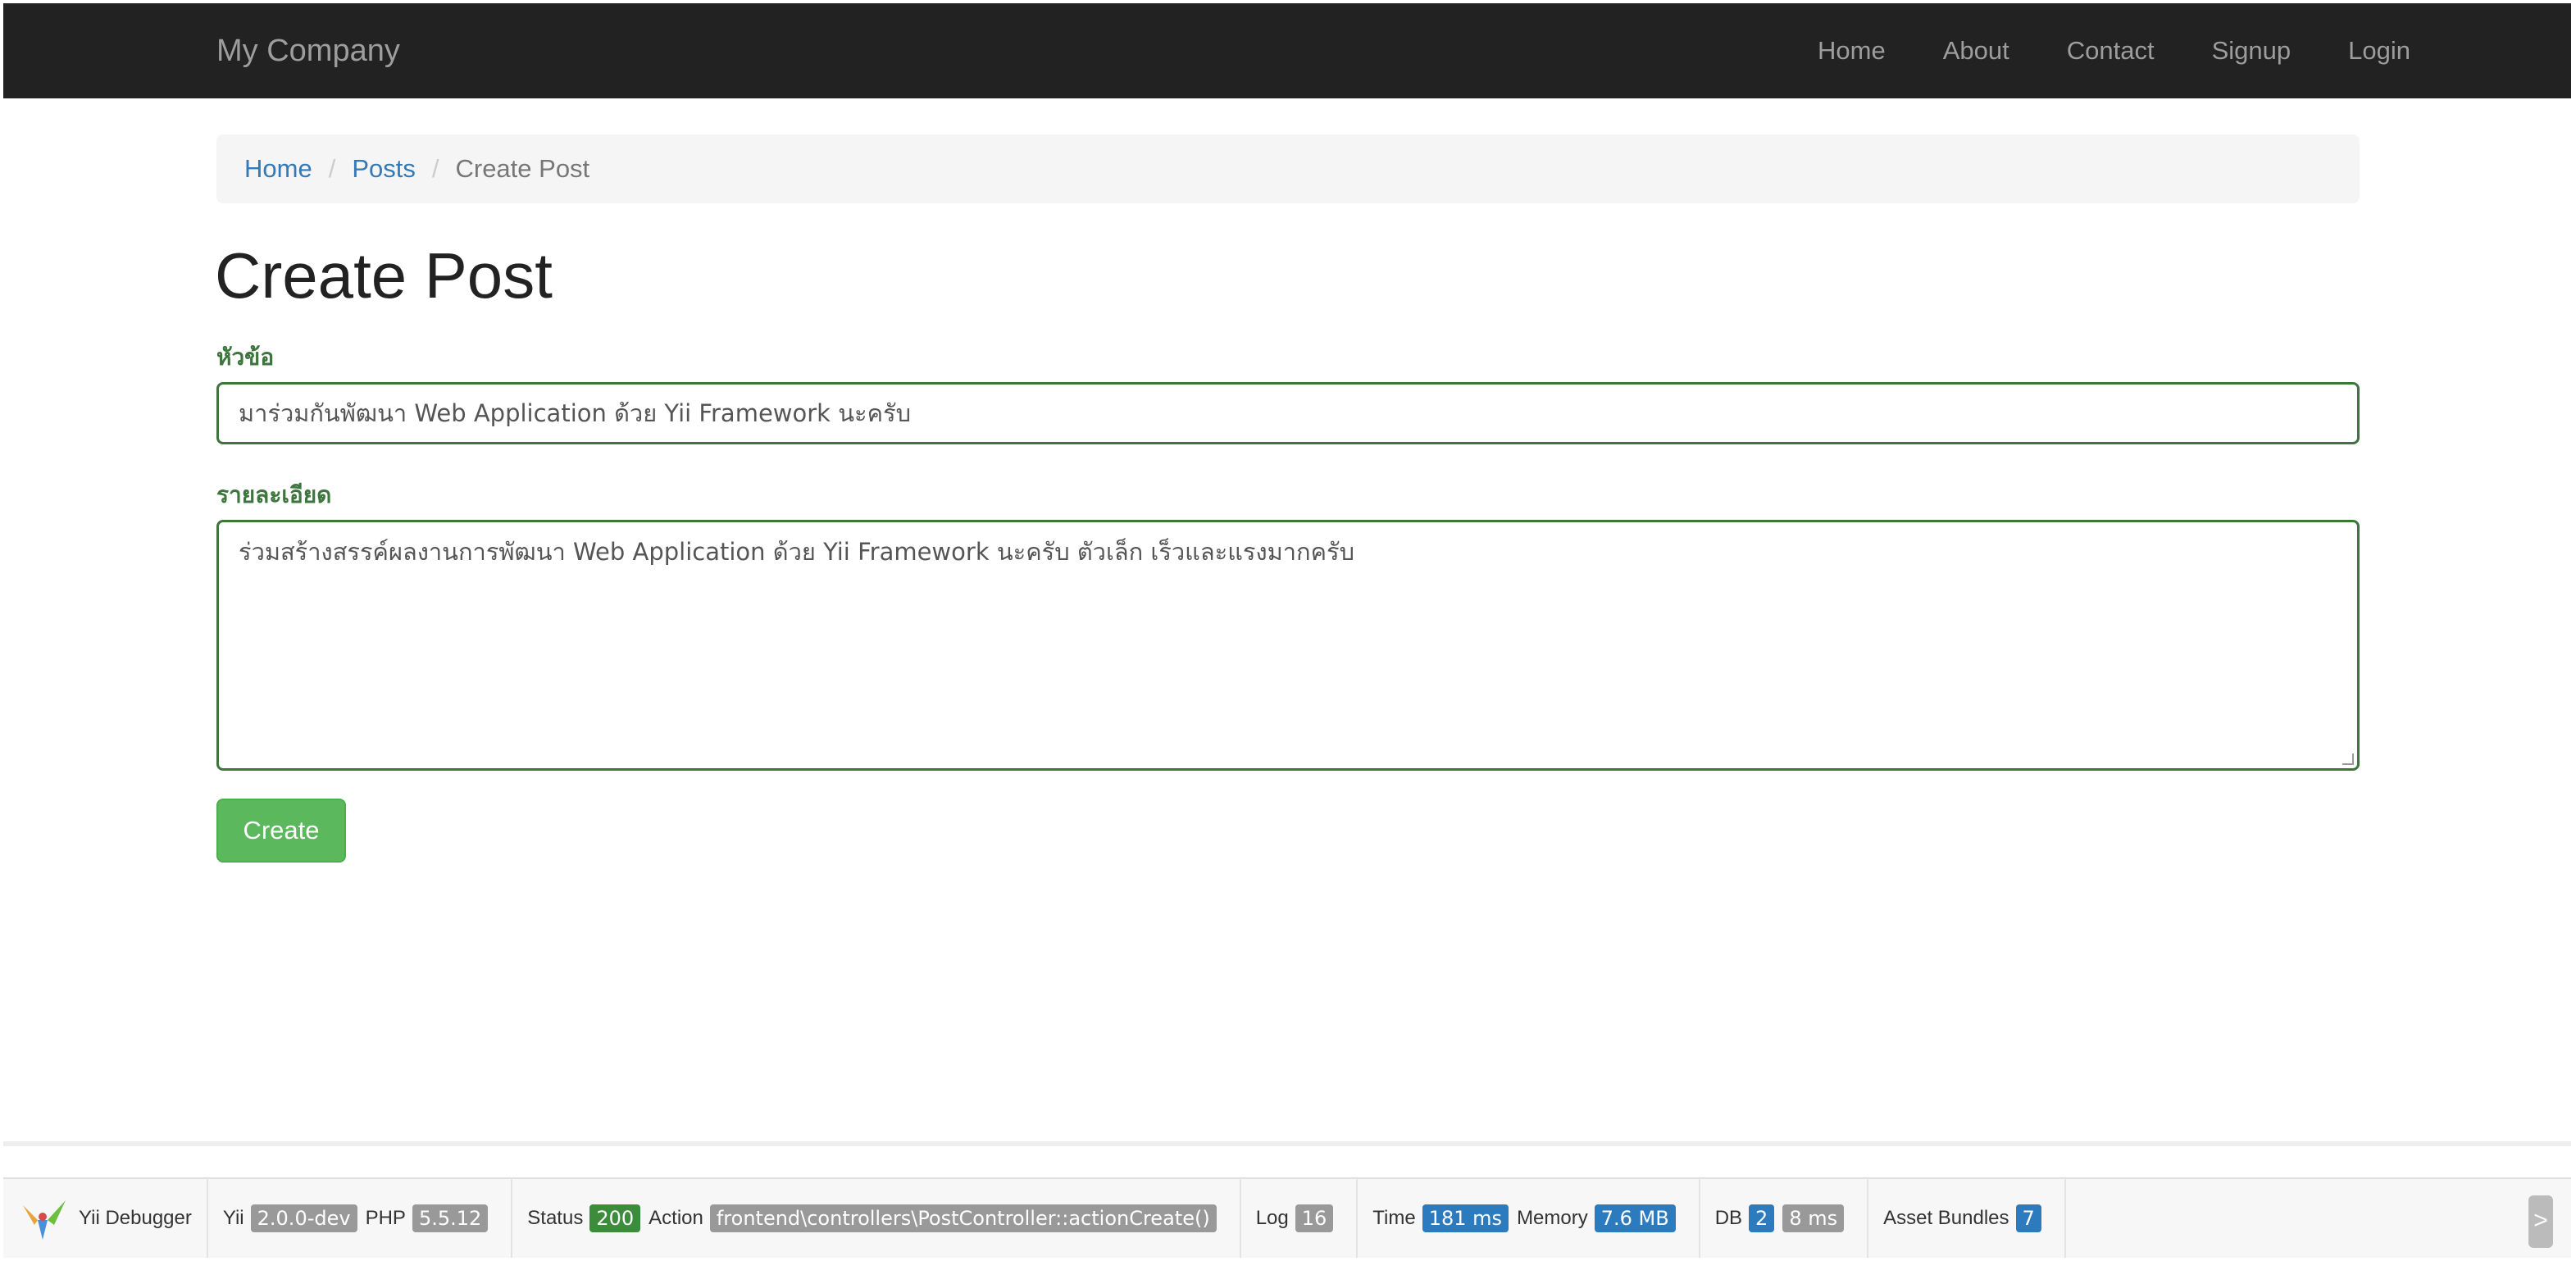 The width and height of the screenshot is (2576, 1261). I want to click on page-title: Create Post, so click(384, 275).